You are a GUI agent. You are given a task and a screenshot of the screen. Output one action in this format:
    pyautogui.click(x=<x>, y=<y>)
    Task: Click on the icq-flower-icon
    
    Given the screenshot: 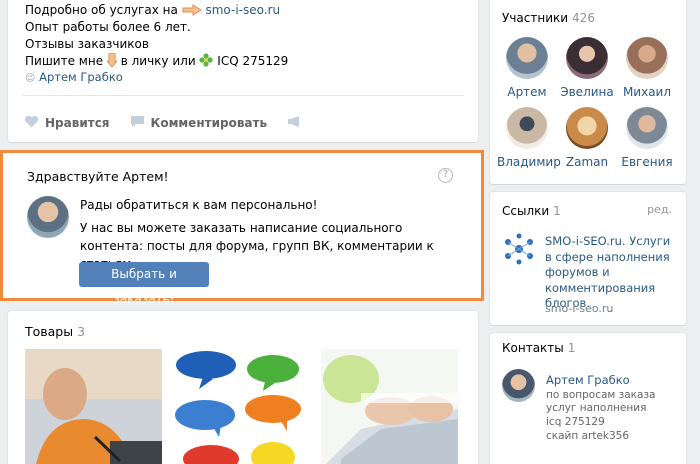 What is the action you would take?
    pyautogui.click(x=206, y=62)
    